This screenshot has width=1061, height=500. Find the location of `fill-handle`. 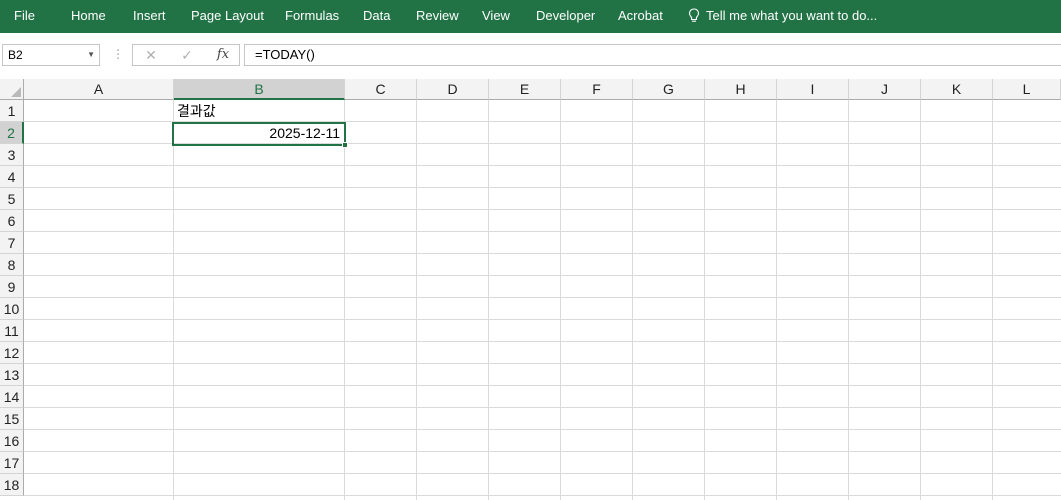

fill-handle is located at coordinates (345, 145).